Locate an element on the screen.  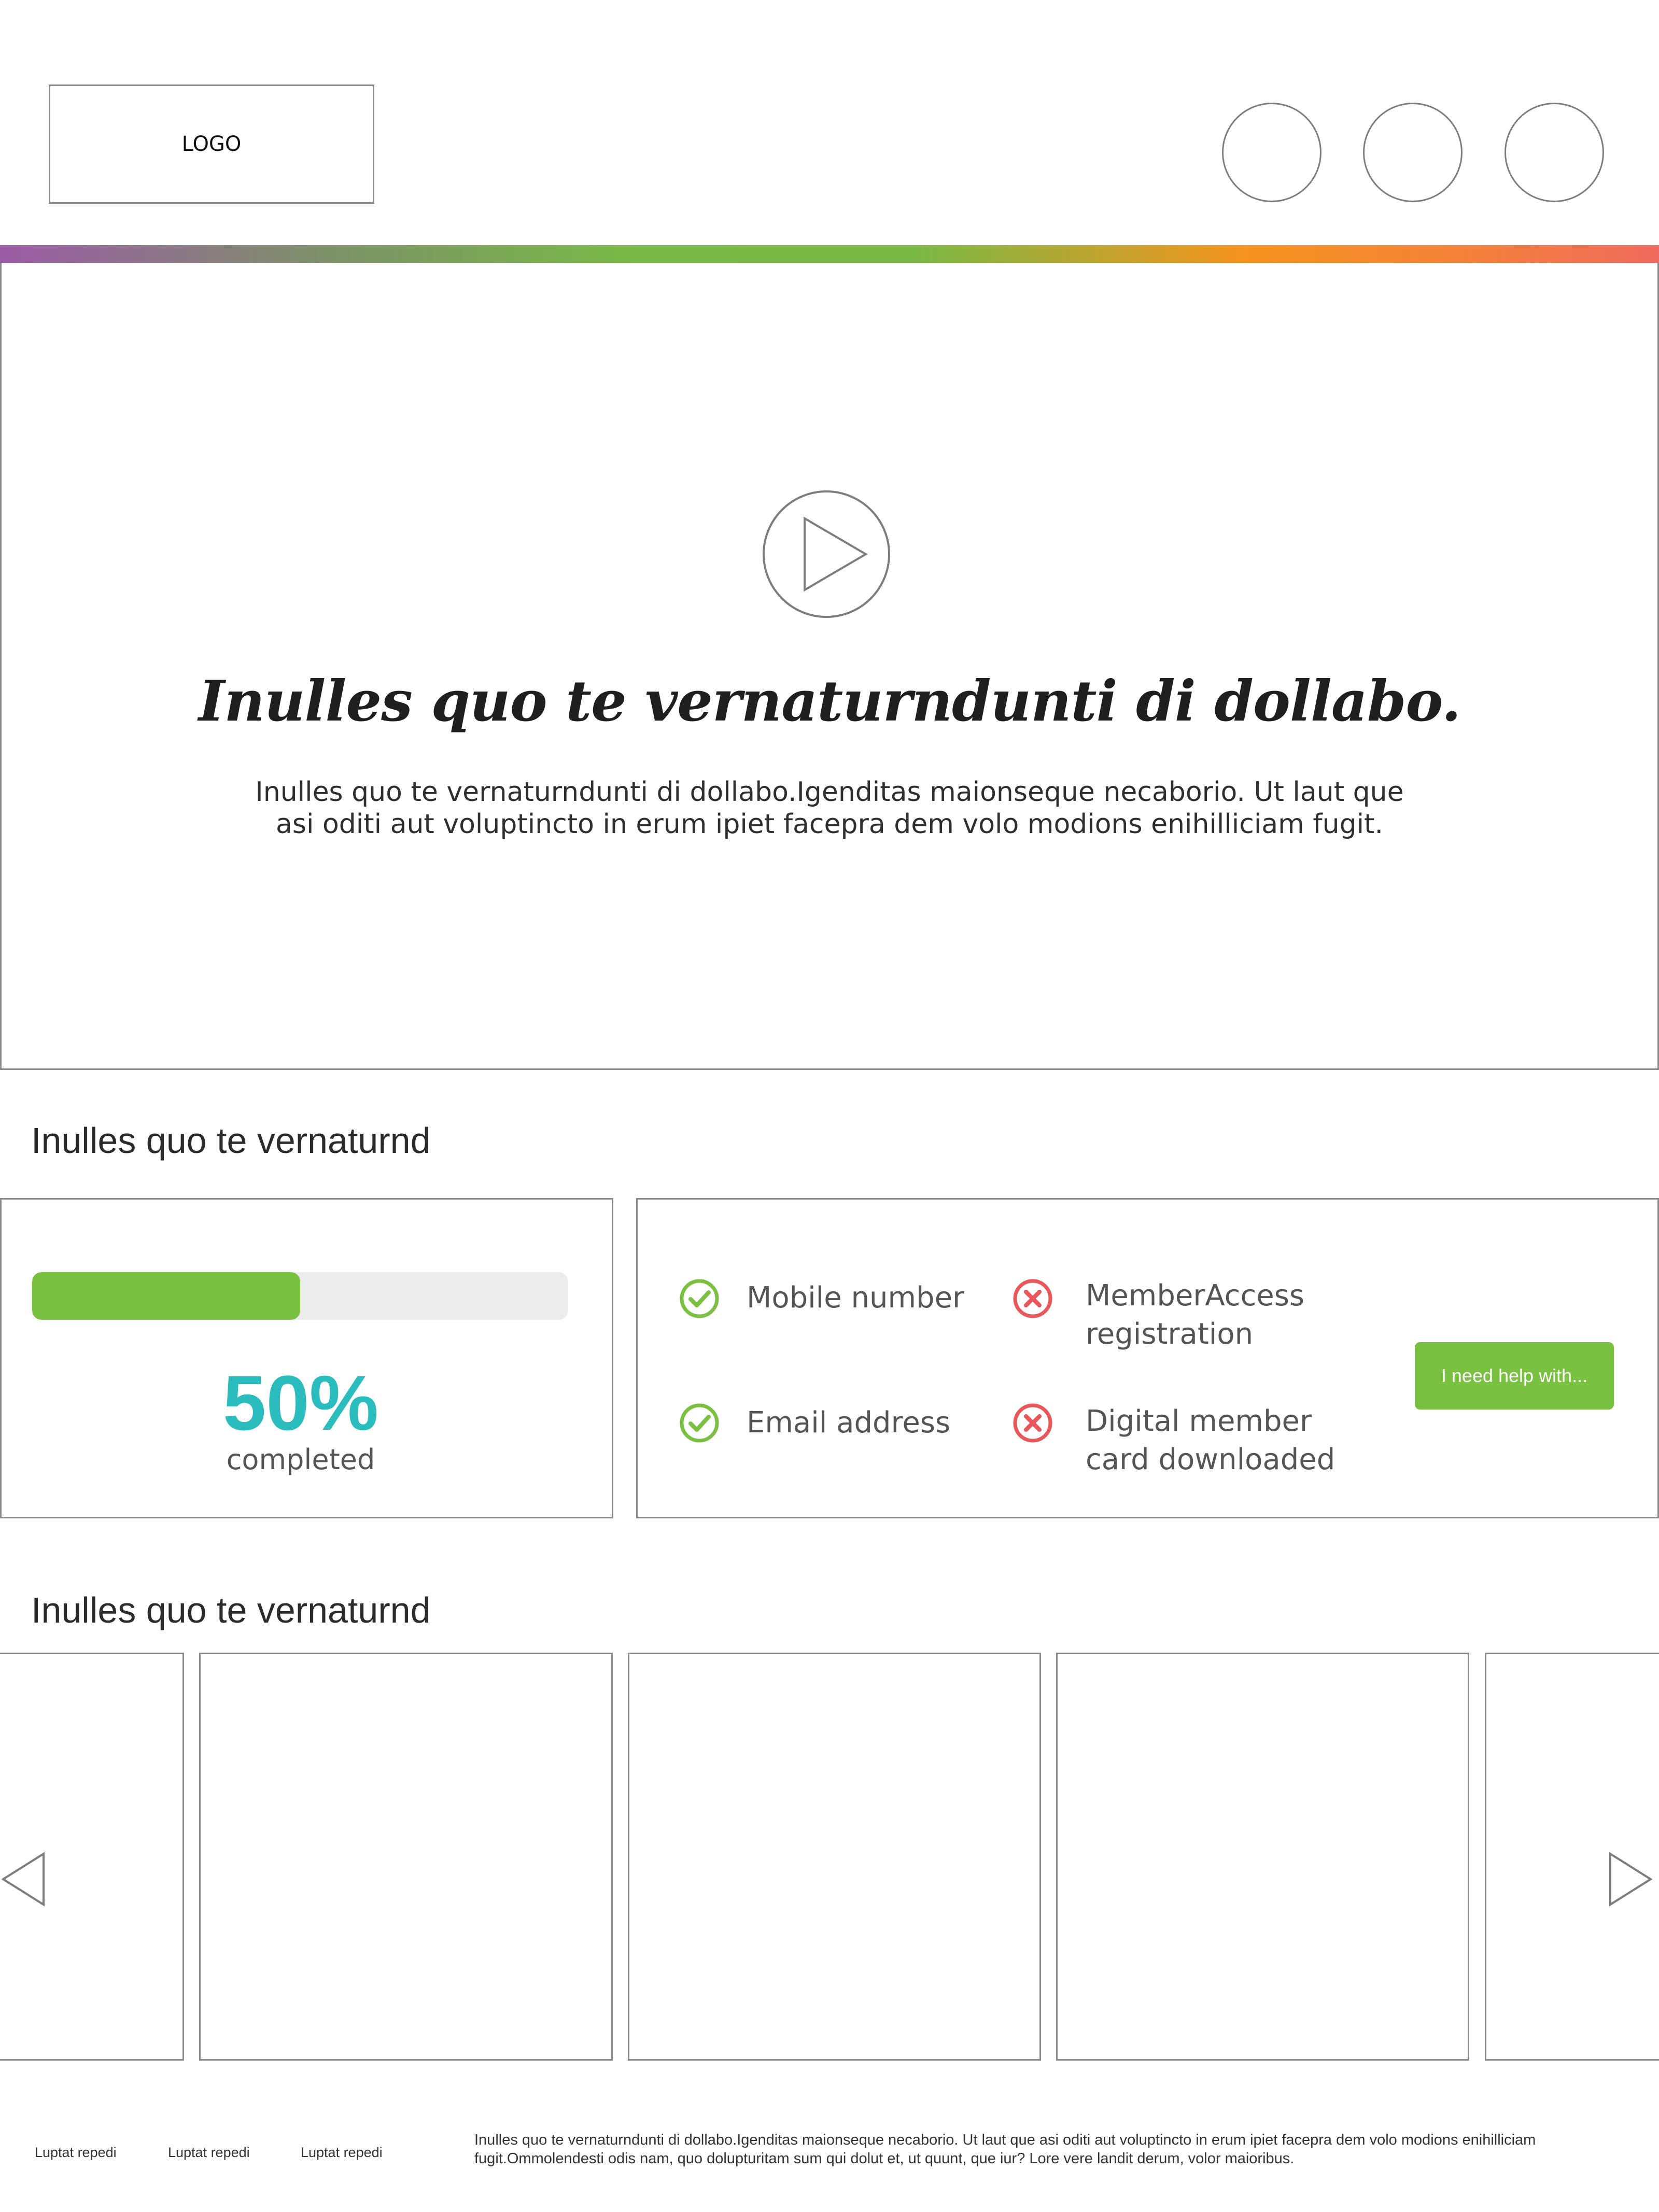
logo: LOGO is located at coordinates (211, 144).